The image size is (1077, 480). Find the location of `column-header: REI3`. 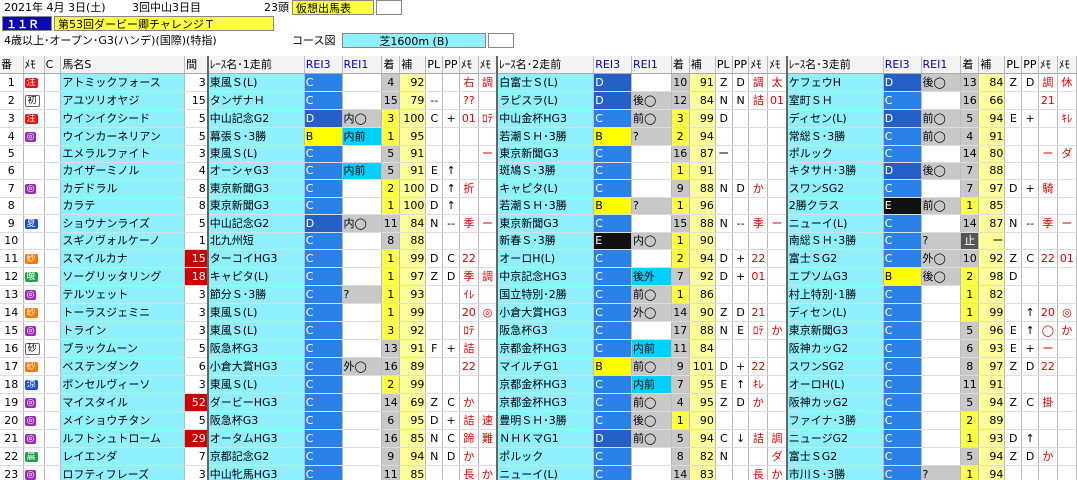

column-header: REI3 is located at coordinates (902, 65).